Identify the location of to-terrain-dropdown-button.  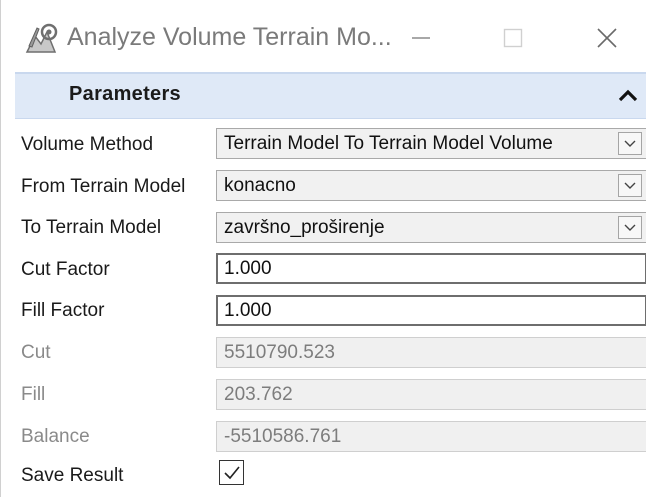
(630, 227).